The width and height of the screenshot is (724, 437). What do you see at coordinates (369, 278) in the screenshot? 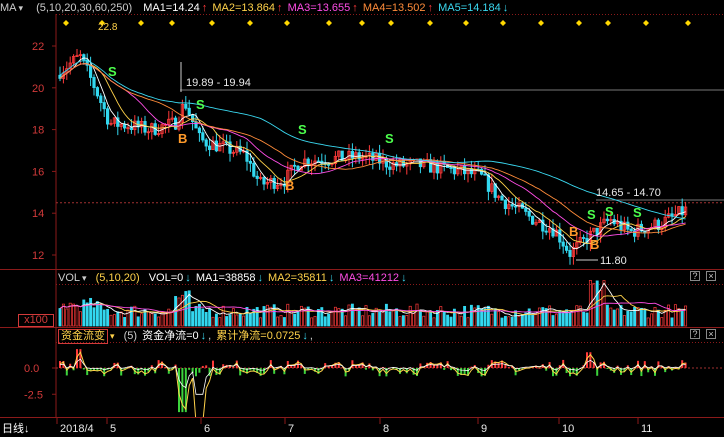
I see `vol-ma3-value: MA3=41212` at bounding box center [369, 278].